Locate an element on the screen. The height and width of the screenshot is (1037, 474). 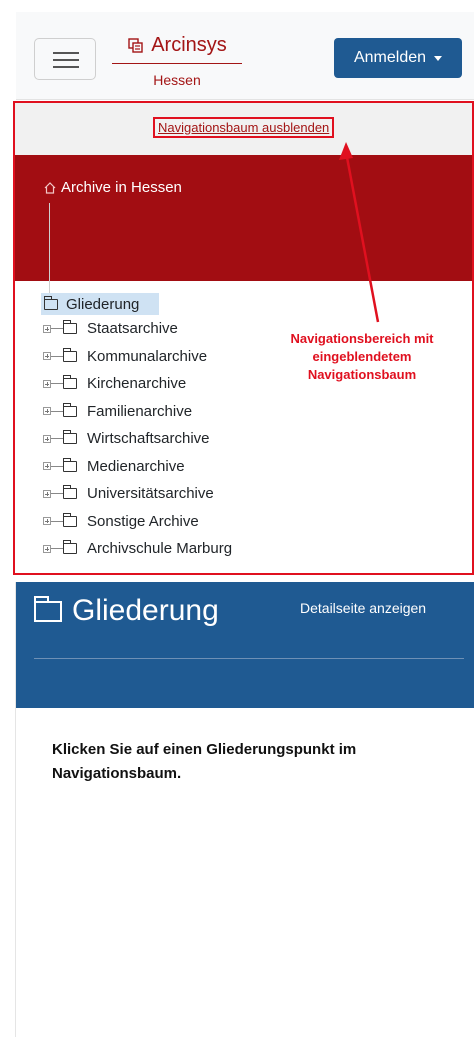
tree-item-staatsarchive: Staatsarchive is located at coordinates (136, 329).